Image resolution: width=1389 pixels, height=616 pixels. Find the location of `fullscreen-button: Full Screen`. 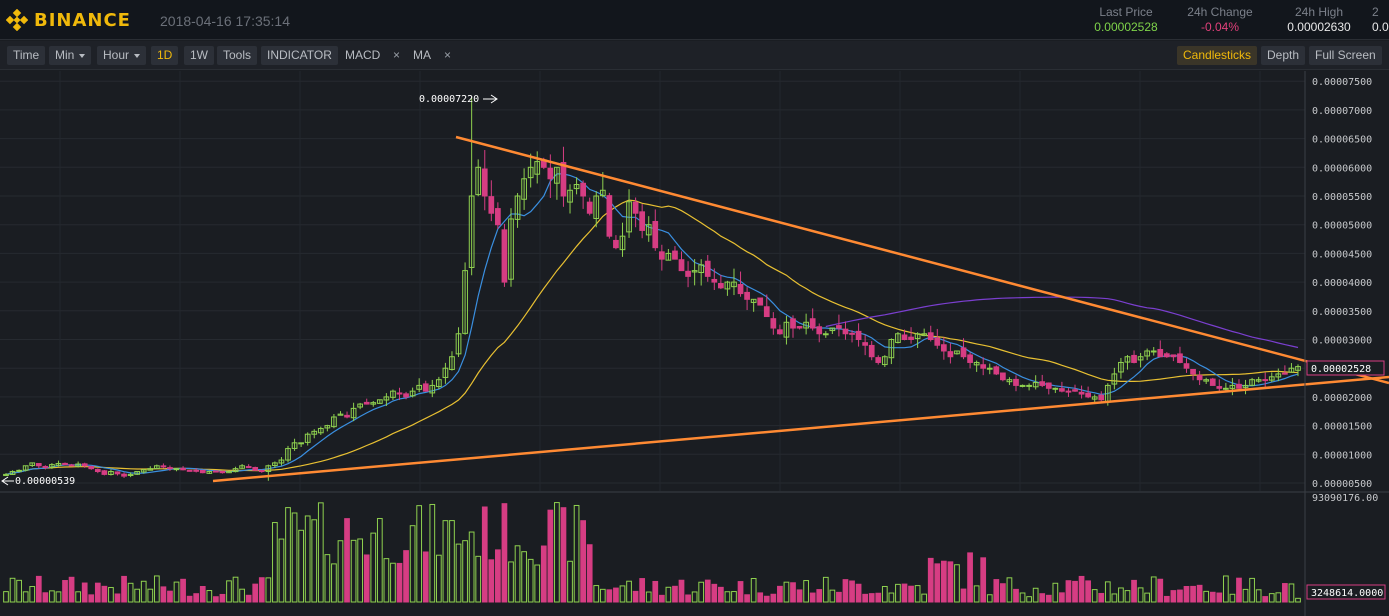

fullscreen-button: Full Screen is located at coordinates (1345, 55).